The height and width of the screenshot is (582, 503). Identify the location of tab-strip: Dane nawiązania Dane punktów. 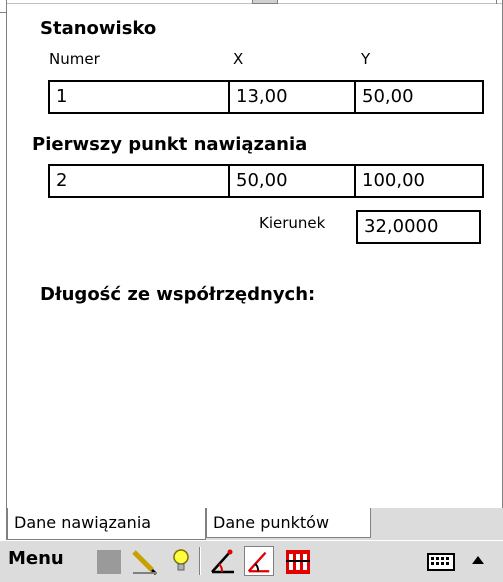
(255, 524).